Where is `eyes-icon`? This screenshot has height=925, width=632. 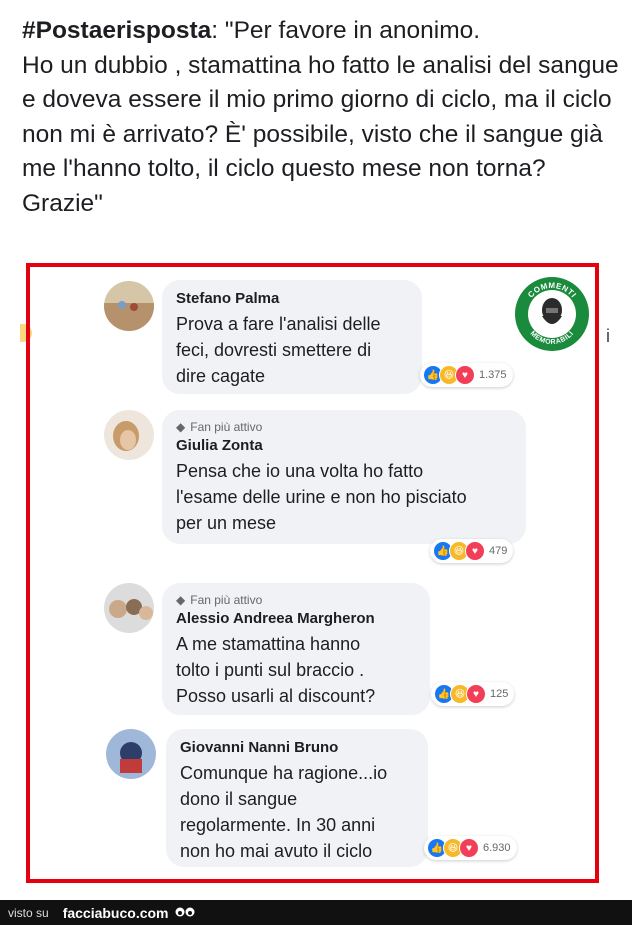 eyes-icon is located at coordinates (185, 911).